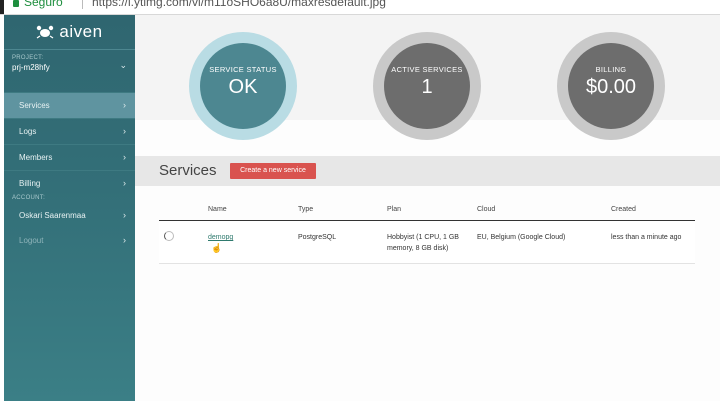  I want to click on create-service-button: Create a new service, so click(273, 171).